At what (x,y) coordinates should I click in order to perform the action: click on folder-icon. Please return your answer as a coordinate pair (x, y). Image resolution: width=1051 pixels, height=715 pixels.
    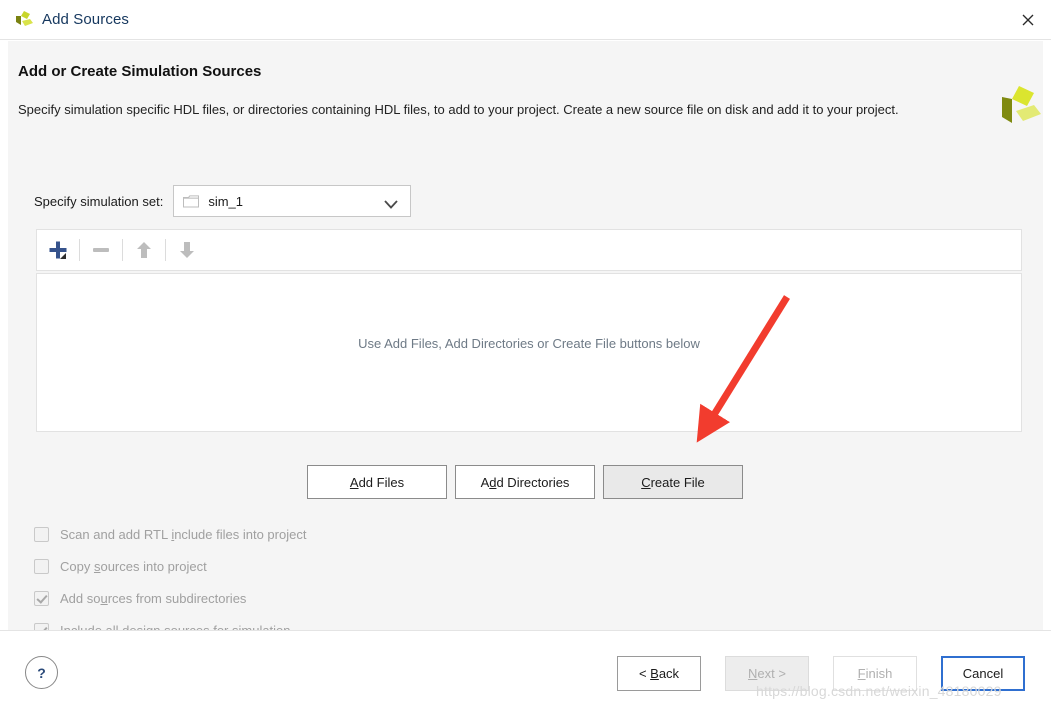
    Looking at the image, I should click on (191, 201).